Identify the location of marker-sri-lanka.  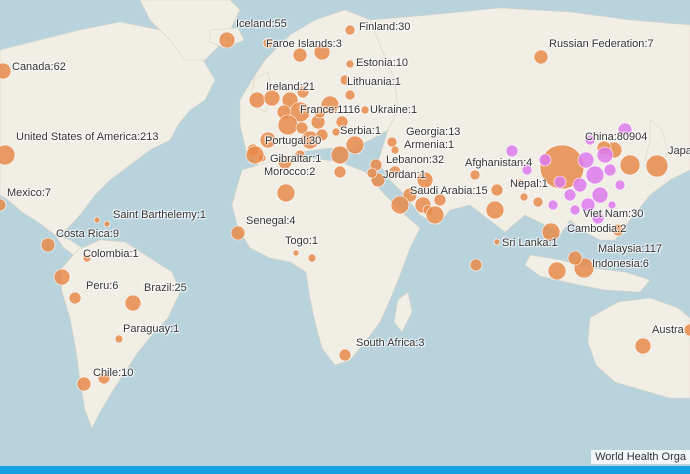
(497, 242).